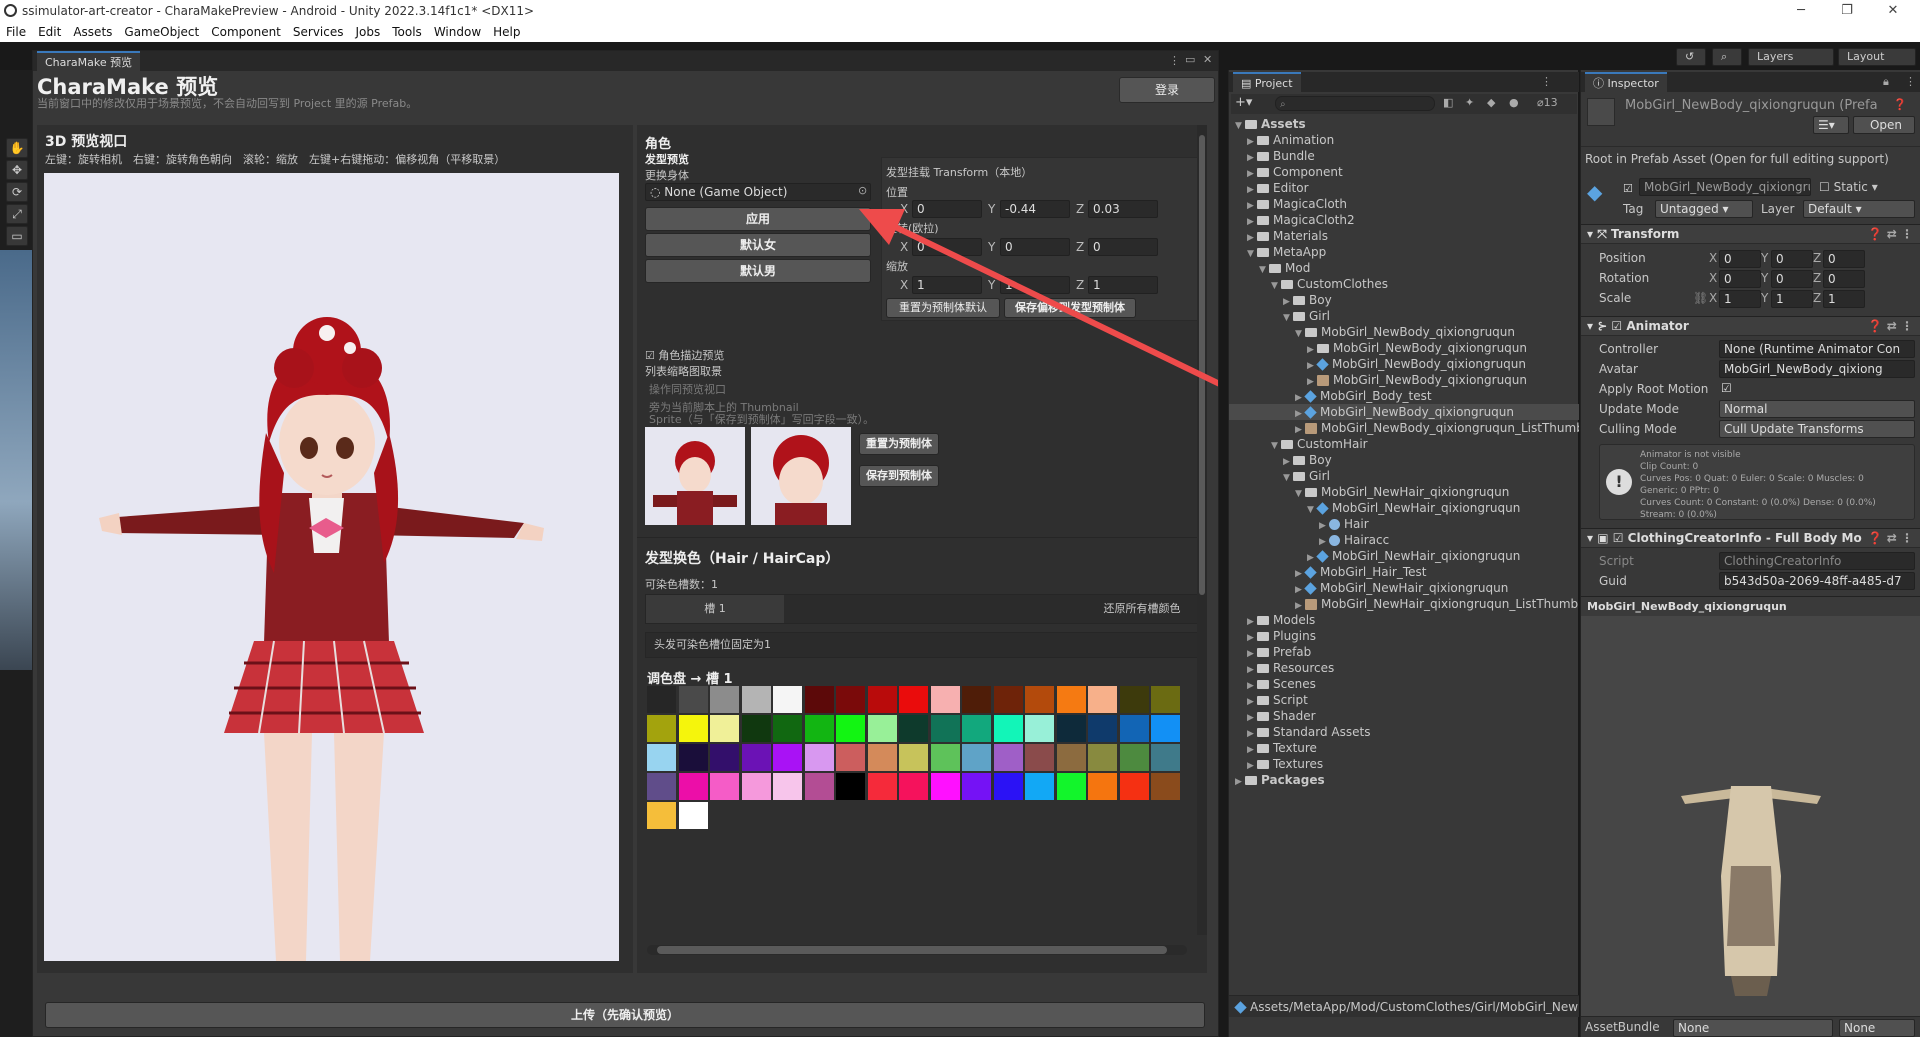 The image size is (1920, 1037). Describe the element at coordinates (1750, 606) in the screenshot. I see `preview-header: MobGirl_NewBody_qixiongruqun` at that location.